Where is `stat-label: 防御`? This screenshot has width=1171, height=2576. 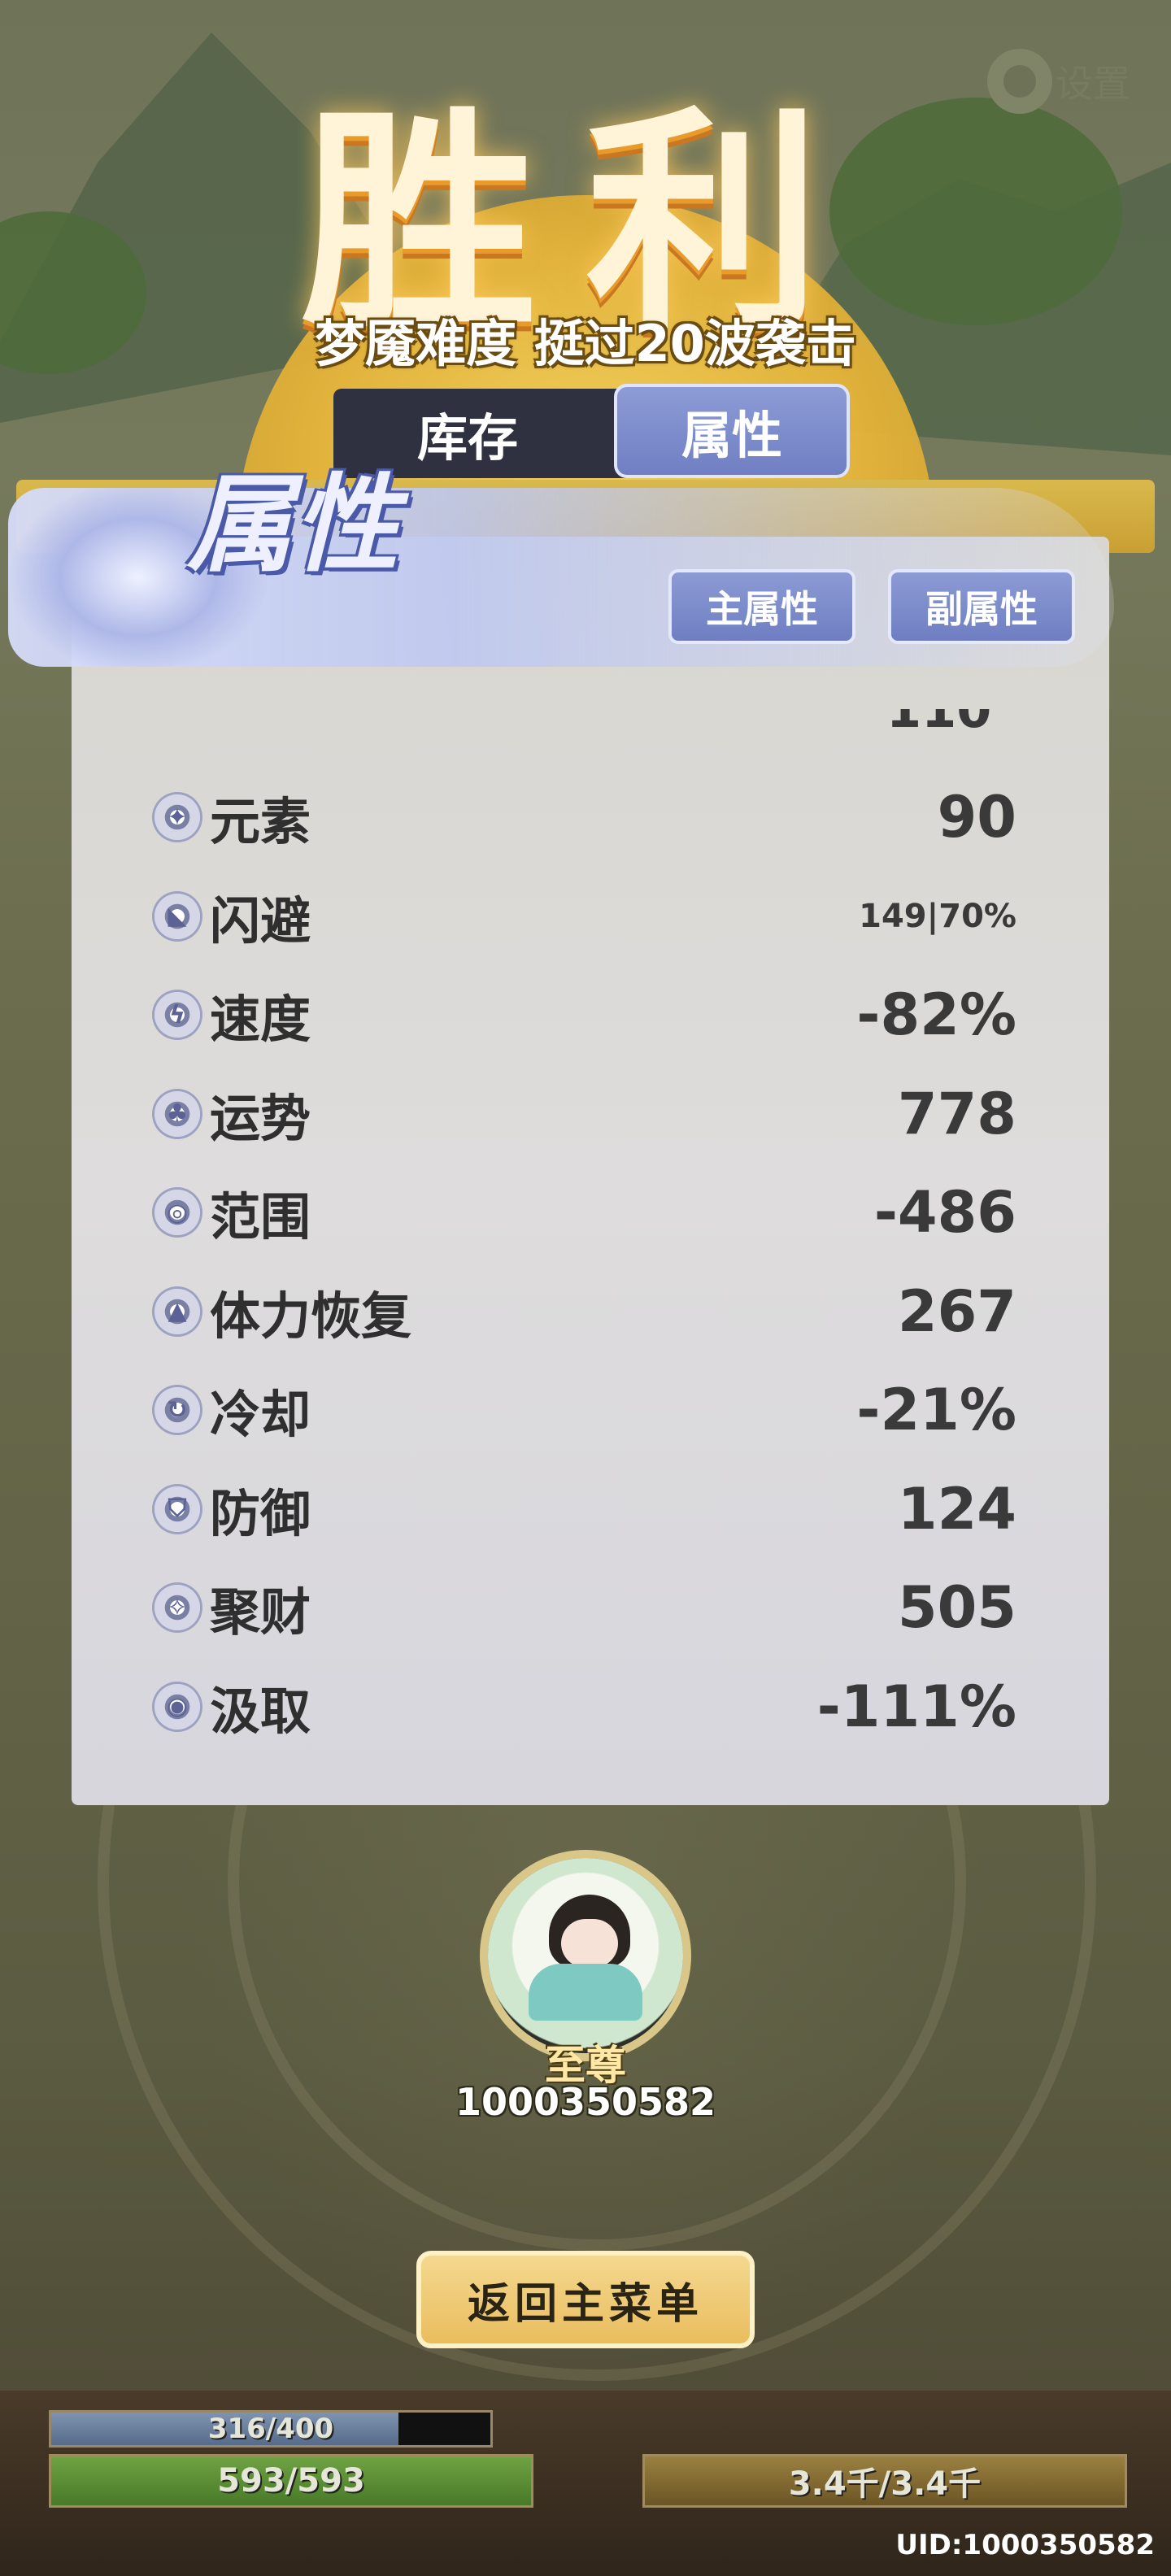 stat-label: 防御 is located at coordinates (260, 1513).